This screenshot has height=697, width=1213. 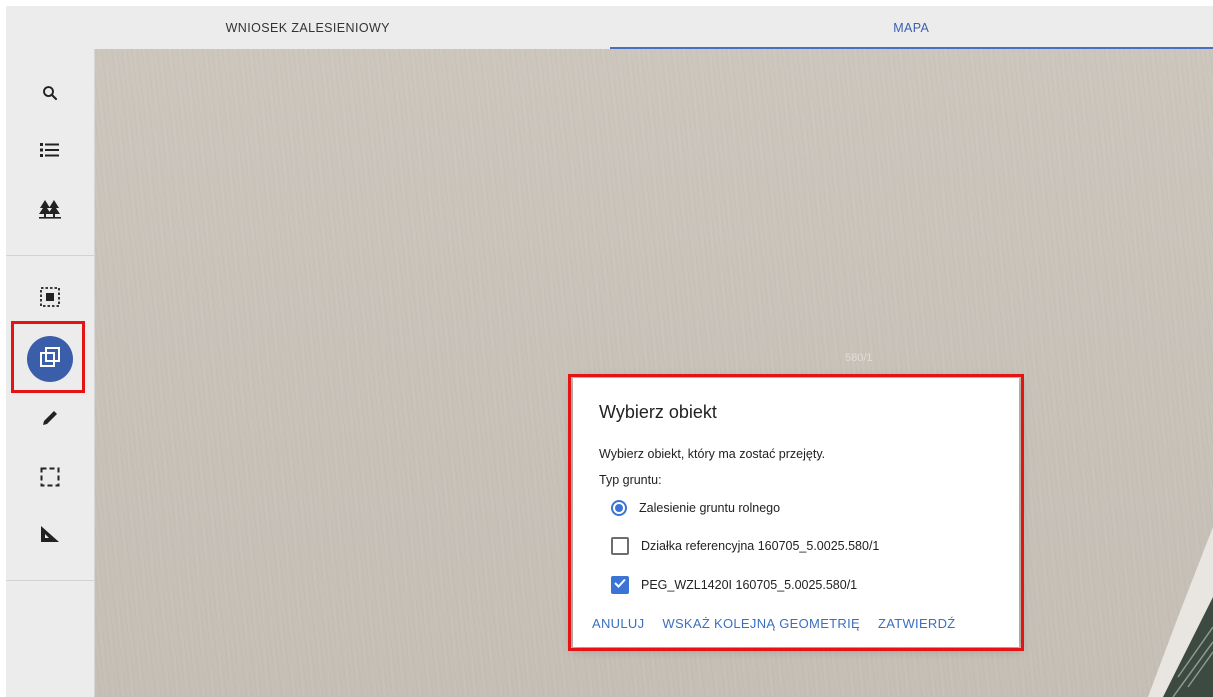 What do you see at coordinates (48, 357) in the screenshot?
I see `tool-highlight-box` at bounding box center [48, 357].